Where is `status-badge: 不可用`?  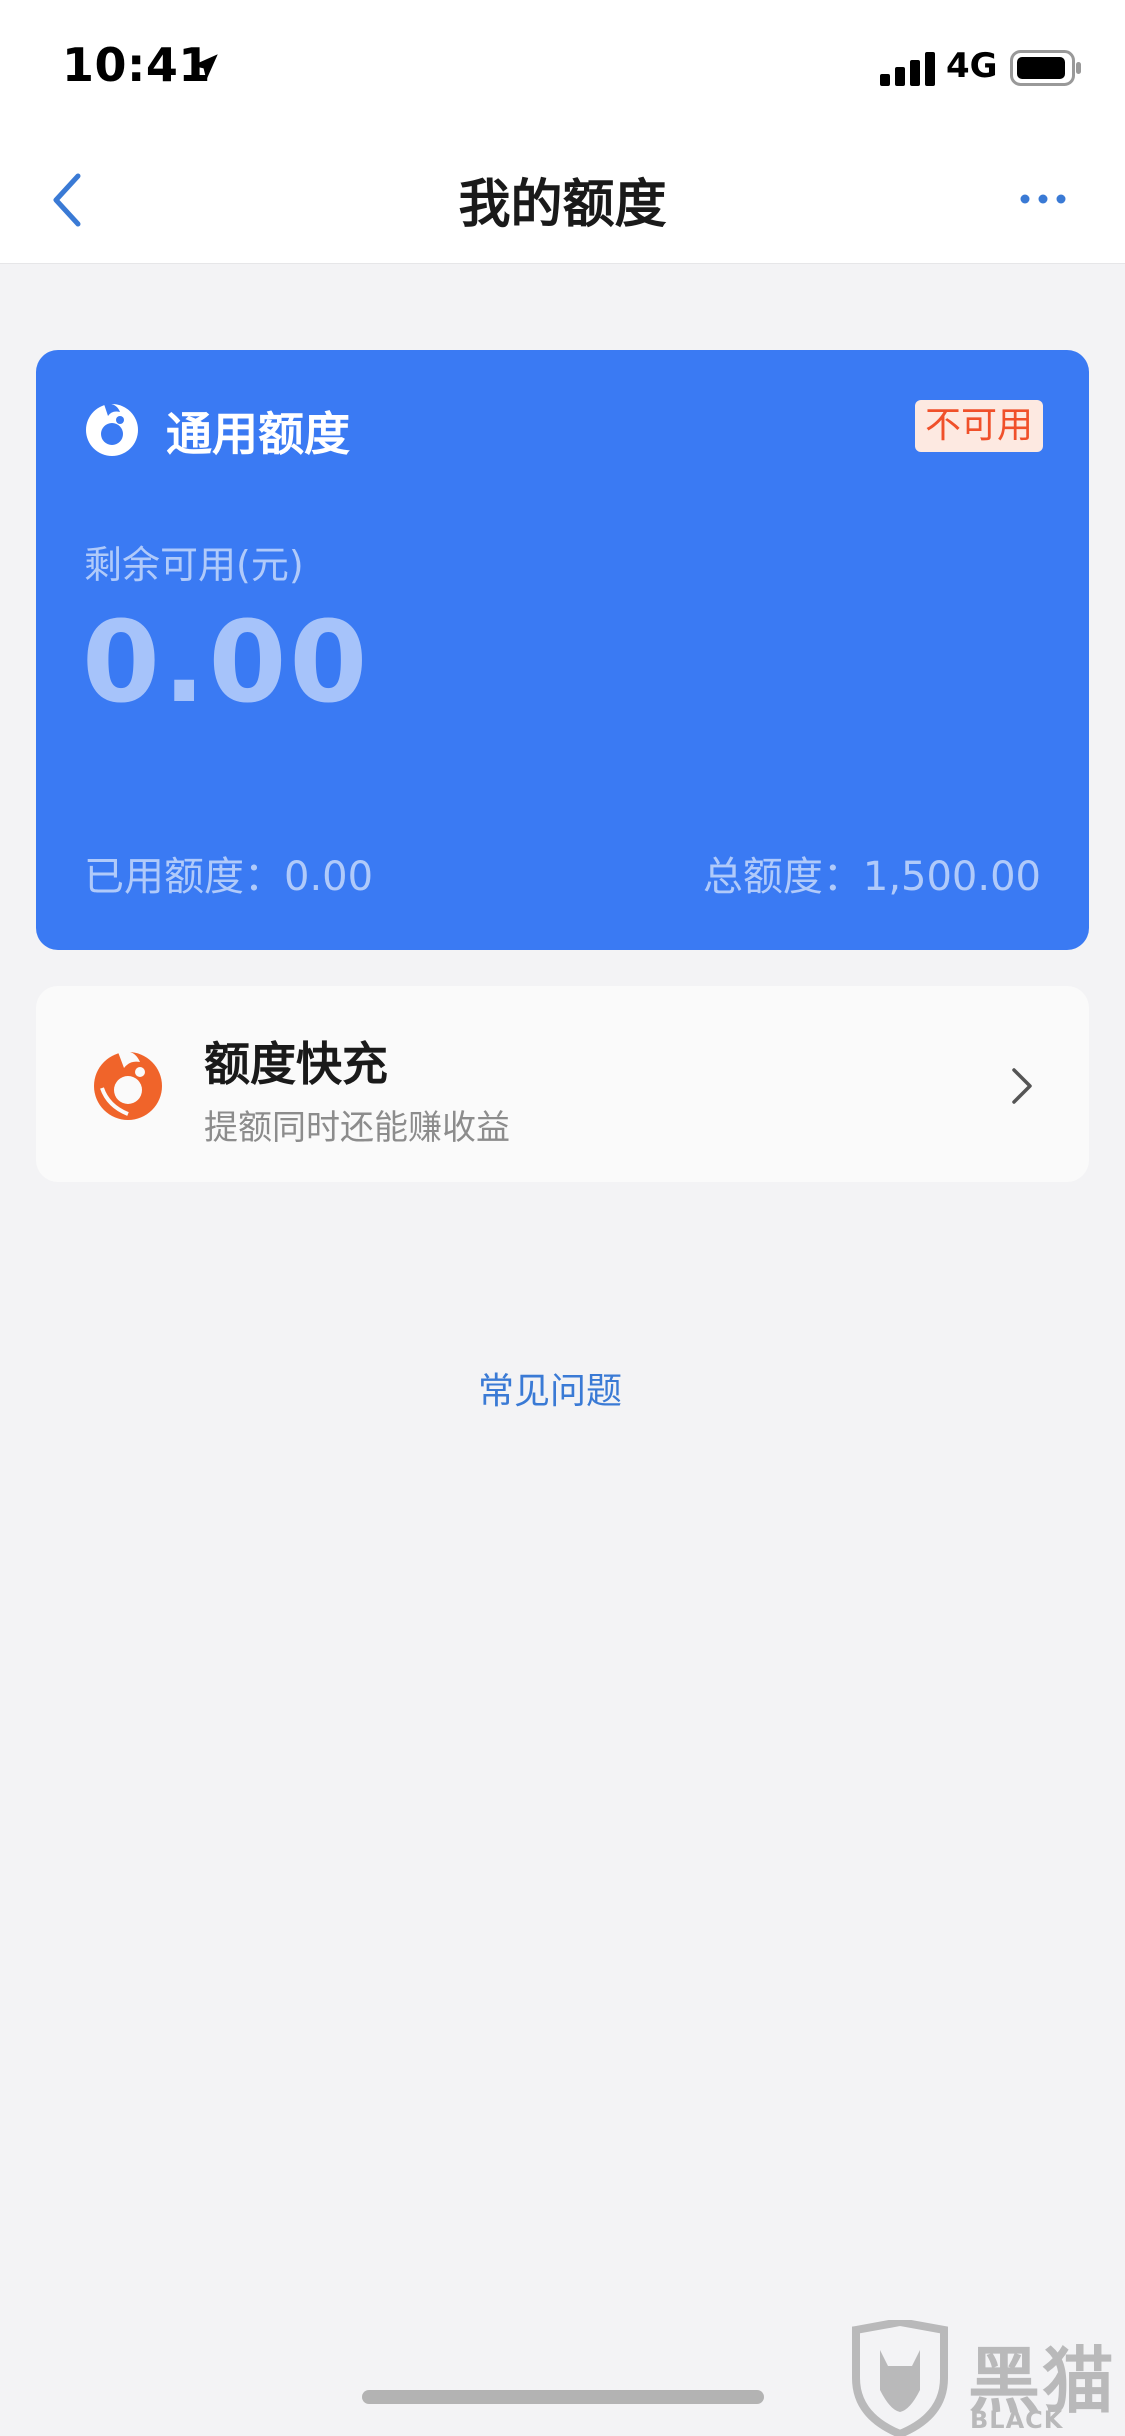 status-badge: 不可用 is located at coordinates (978, 426).